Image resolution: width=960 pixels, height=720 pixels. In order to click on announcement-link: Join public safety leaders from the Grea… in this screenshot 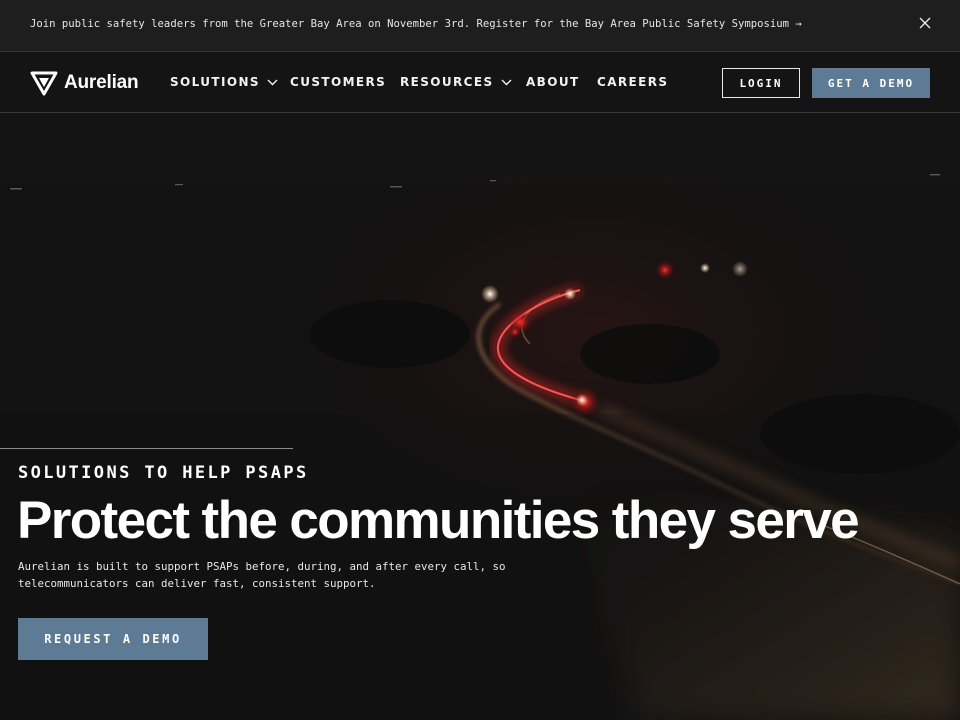, I will do `click(416, 24)`.